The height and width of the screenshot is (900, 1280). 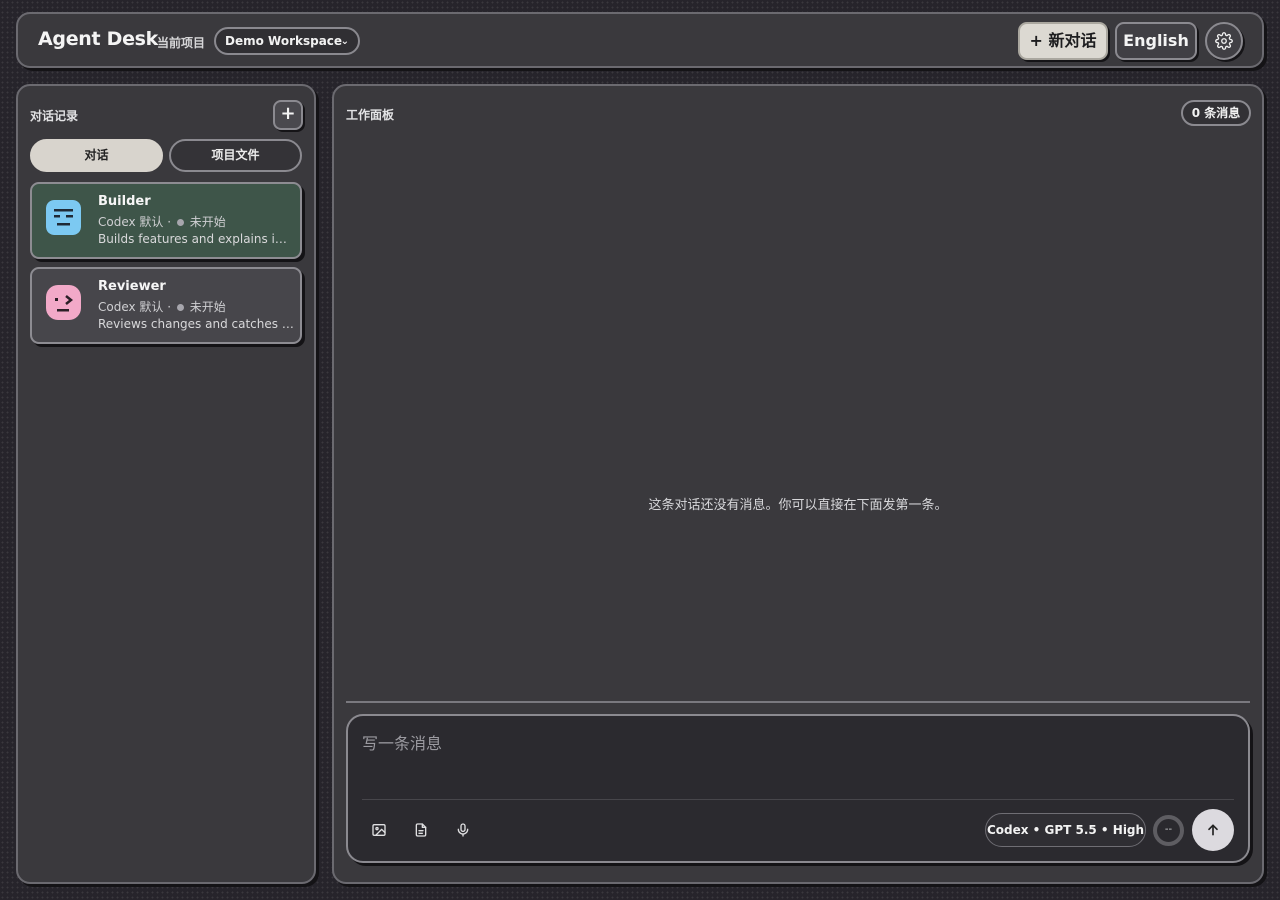 I want to click on builder-avatar, so click(x=63, y=217).